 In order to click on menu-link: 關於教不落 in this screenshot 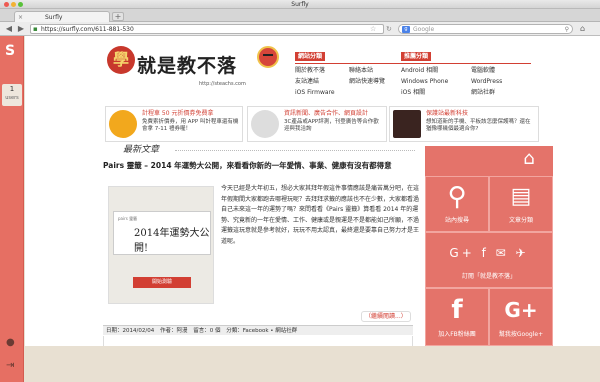, I will do `click(322, 70)`.